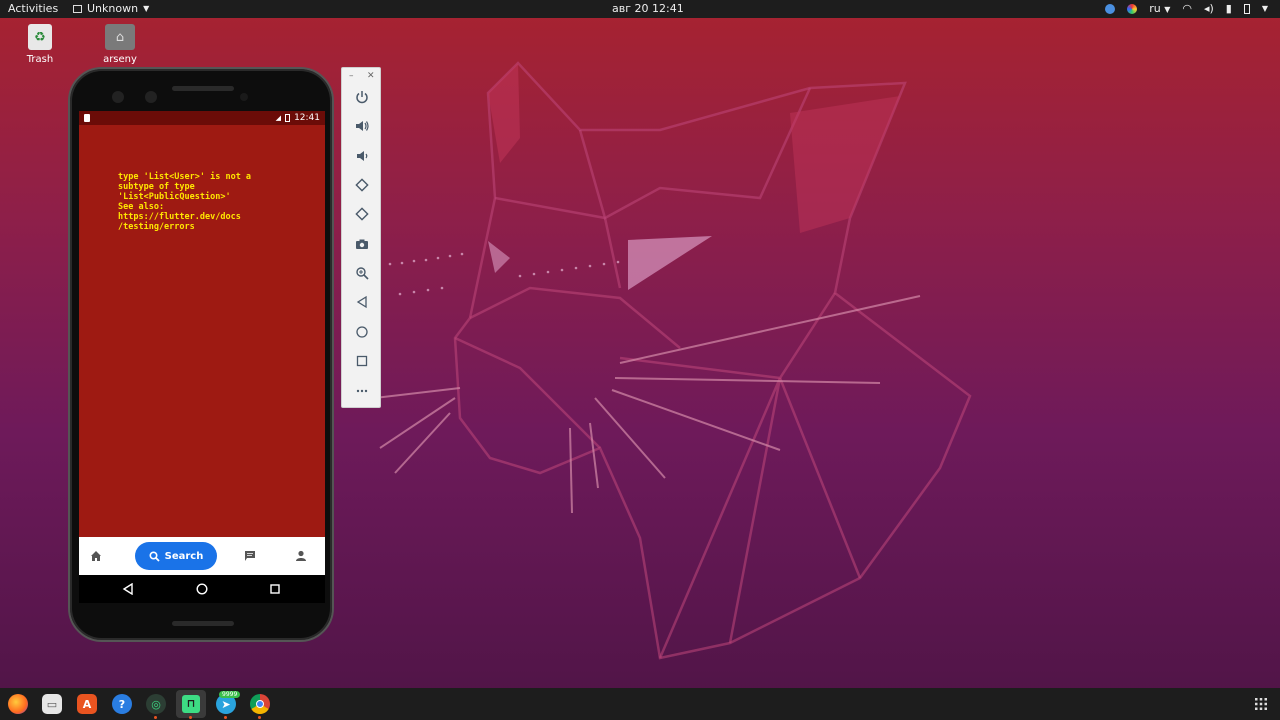  I want to click on back-icon, so click(361, 302).